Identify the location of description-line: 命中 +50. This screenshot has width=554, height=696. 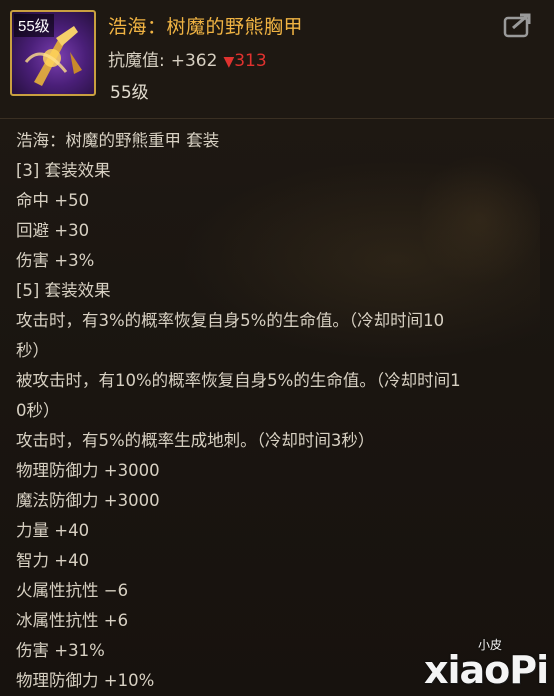
(53, 200).